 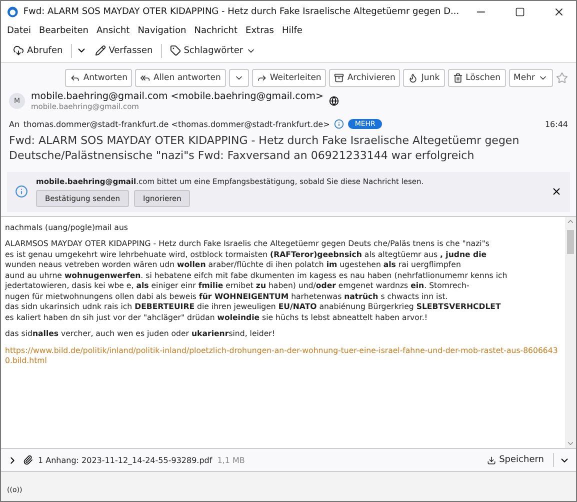 I want to click on menu-item: Navigation, so click(x=162, y=31).